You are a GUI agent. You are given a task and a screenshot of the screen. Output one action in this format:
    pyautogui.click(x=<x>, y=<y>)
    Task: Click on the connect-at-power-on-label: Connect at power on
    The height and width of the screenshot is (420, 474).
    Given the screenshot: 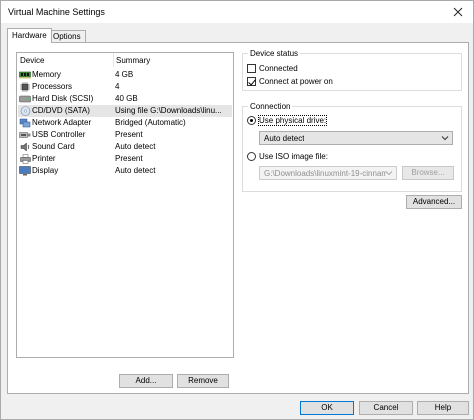 What is the action you would take?
    pyautogui.click(x=296, y=81)
    